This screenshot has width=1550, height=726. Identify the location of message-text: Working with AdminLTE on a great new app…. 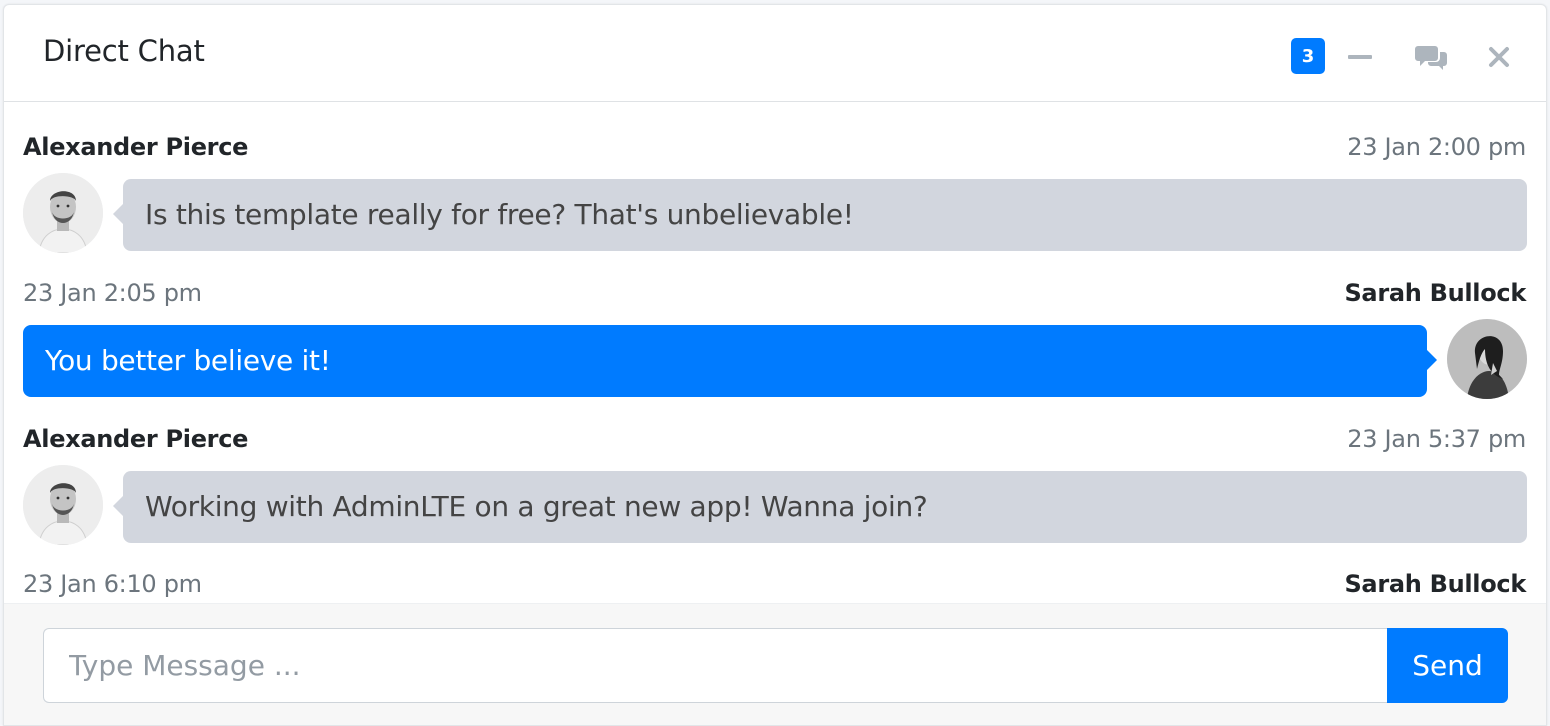
(820, 507).